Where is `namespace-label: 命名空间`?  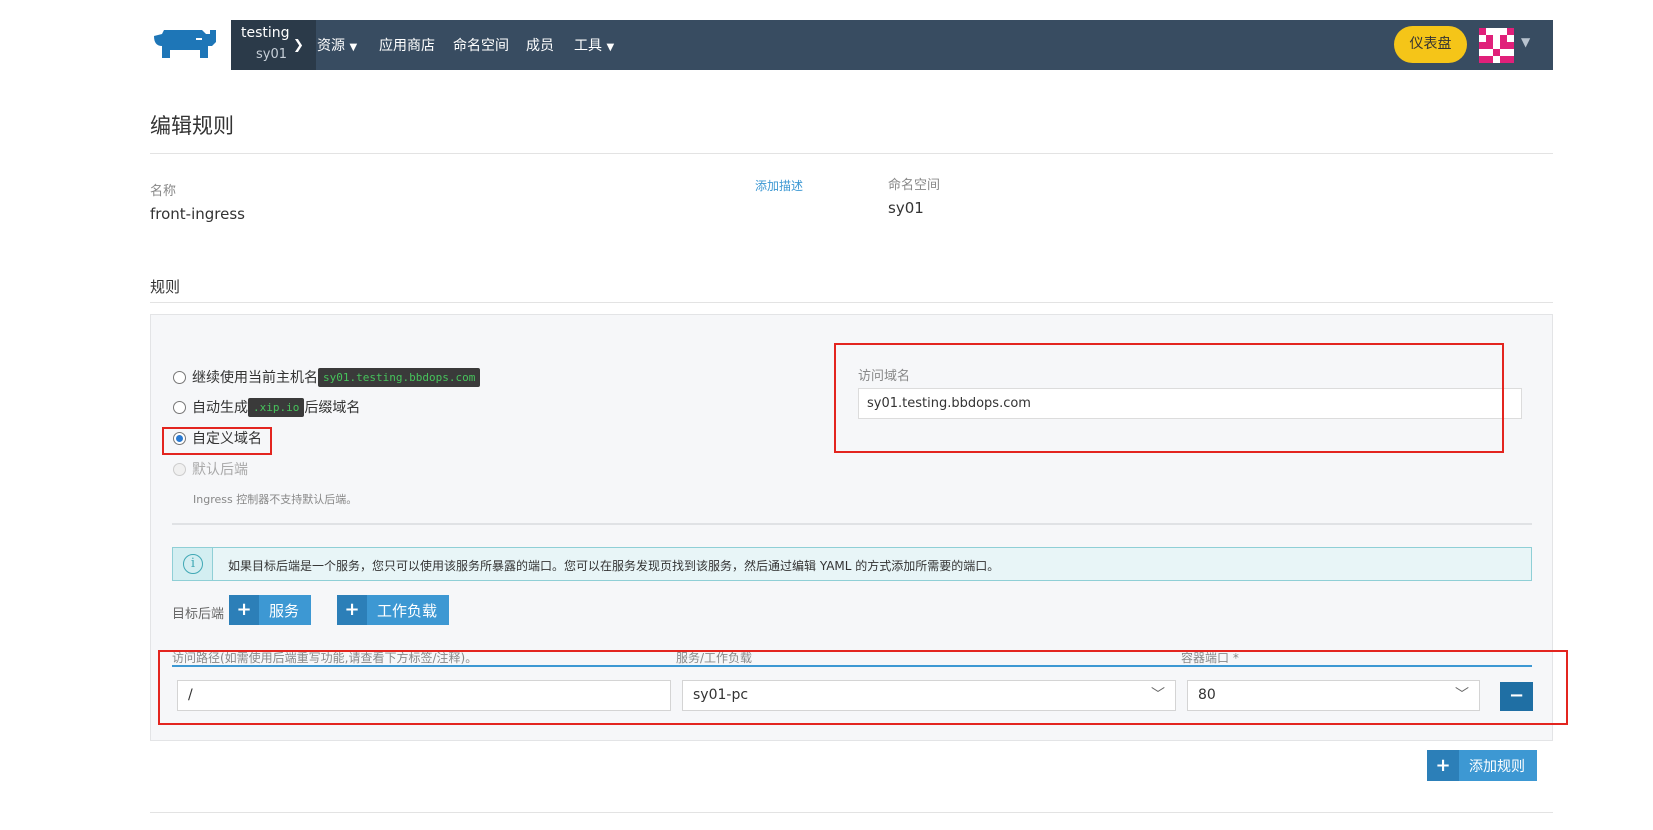 namespace-label: 命名空间 is located at coordinates (914, 185).